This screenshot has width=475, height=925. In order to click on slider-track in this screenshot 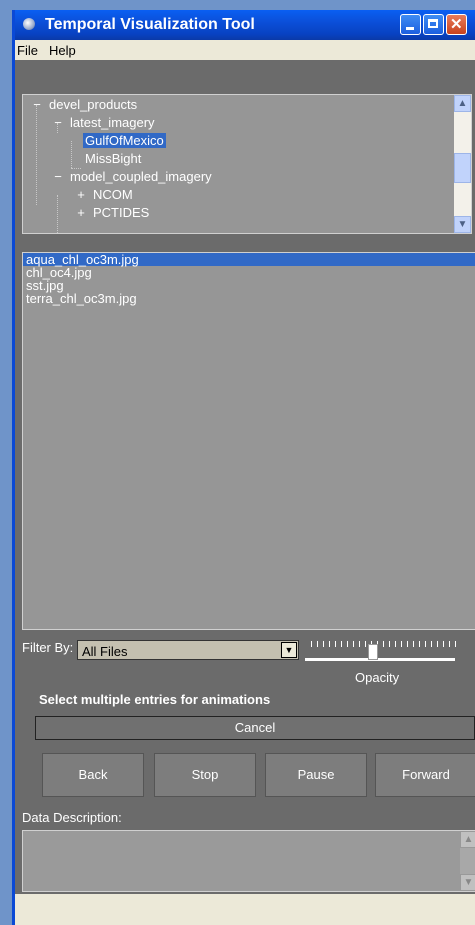, I will do `click(380, 659)`.